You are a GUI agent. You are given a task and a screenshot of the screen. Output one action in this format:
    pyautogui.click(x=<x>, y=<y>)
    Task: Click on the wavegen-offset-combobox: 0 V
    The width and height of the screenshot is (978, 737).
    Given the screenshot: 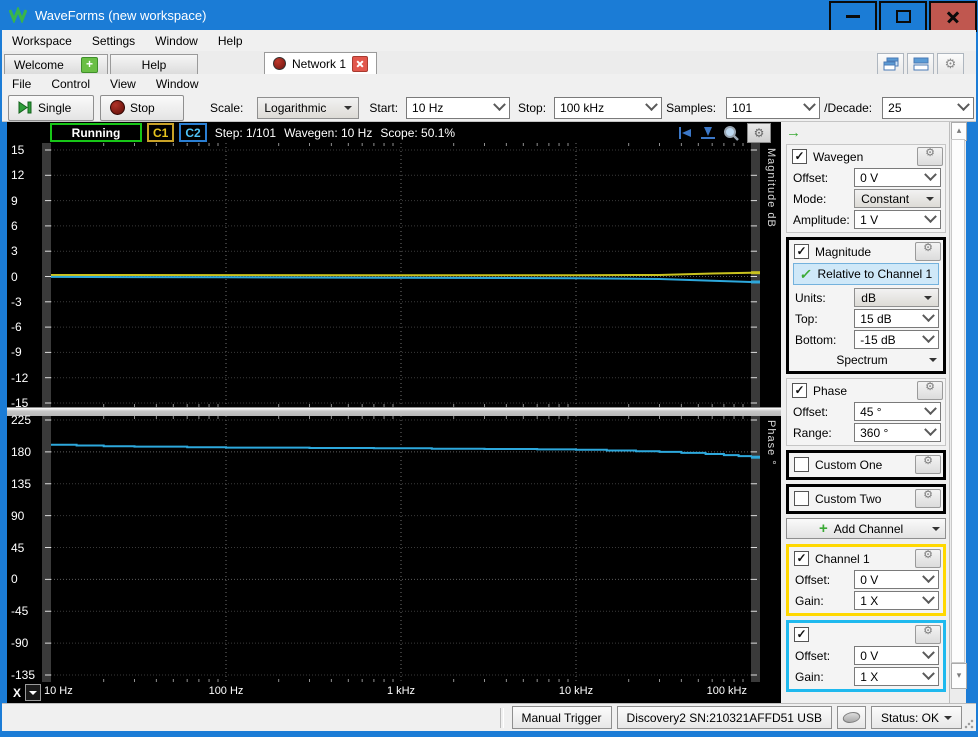 What is the action you would take?
    pyautogui.click(x=897, y=177)
    